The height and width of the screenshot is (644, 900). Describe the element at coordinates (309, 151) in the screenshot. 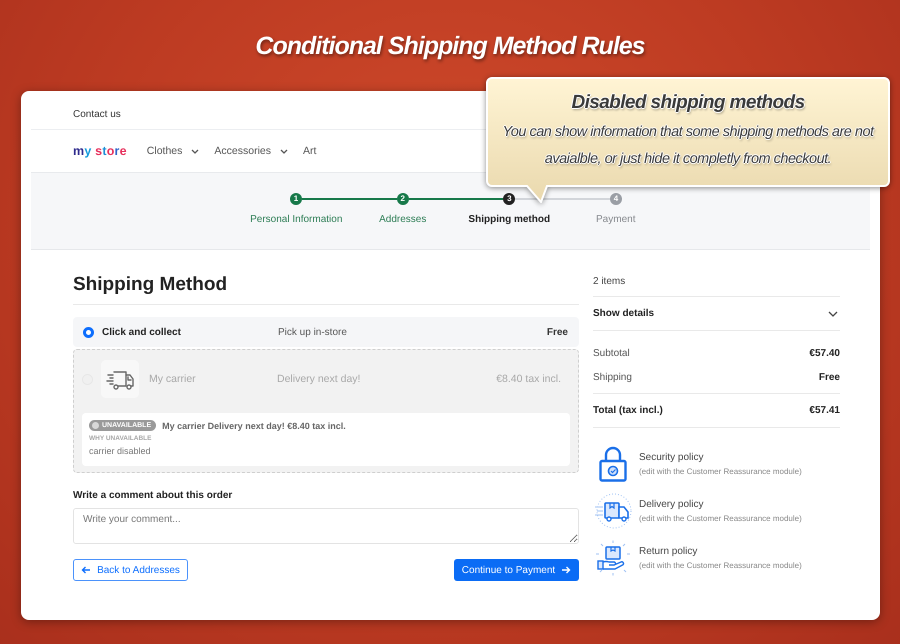

I see `menu-item: Art` at that location.